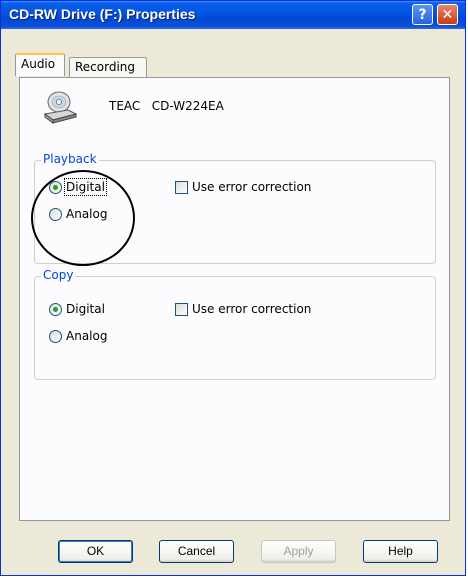  I want to click on playback-analog-radio: Analog, so click(78, 214).